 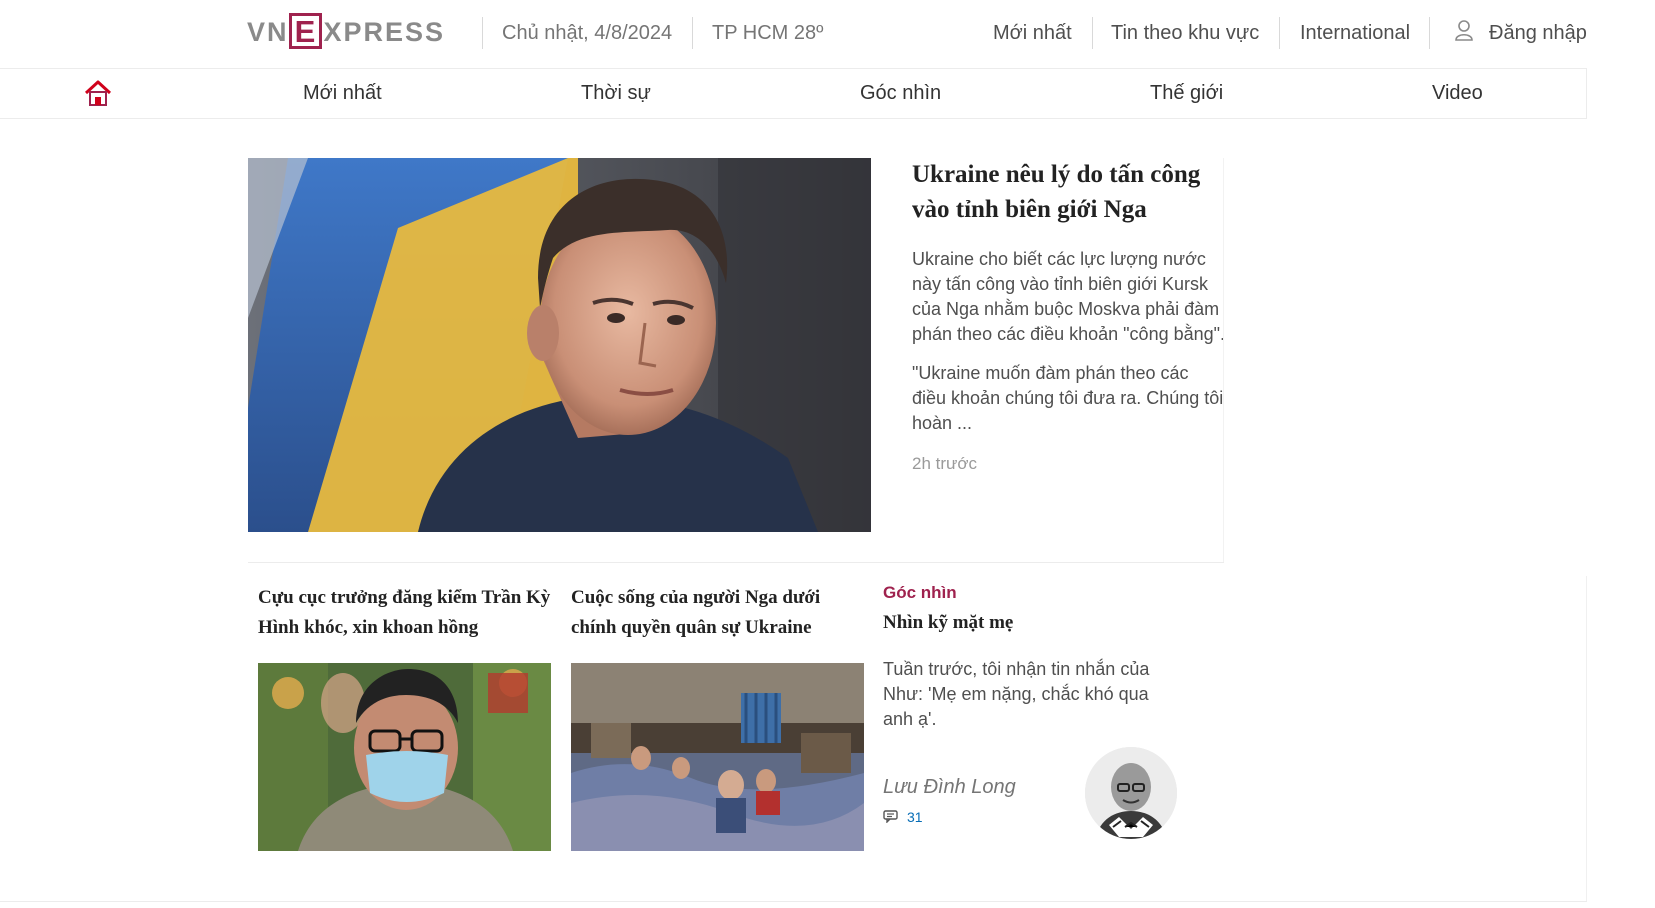 What do you see at coordinates (717, 757) in the screenshot?
I see `story-image-russians` at bounding box center [717, 757].